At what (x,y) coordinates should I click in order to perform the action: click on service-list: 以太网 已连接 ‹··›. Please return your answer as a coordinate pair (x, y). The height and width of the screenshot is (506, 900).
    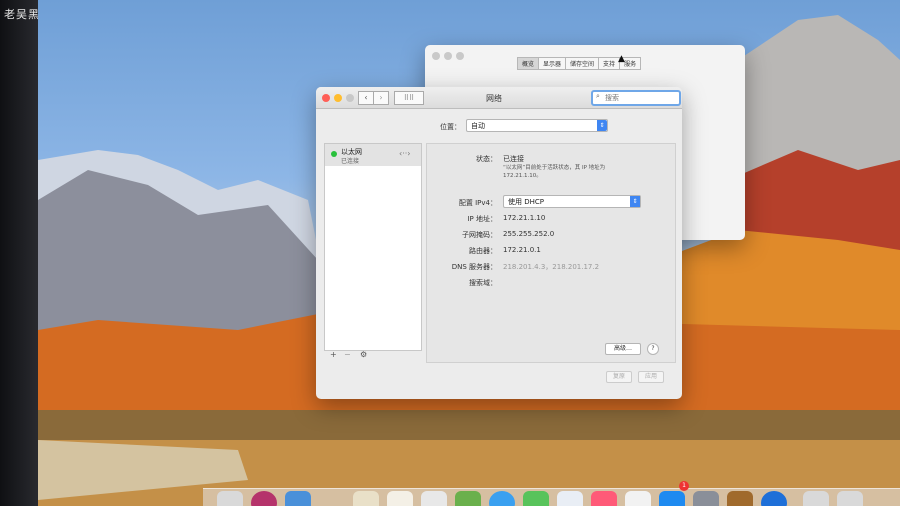
    Looking at the image, I should click on (373, 247).